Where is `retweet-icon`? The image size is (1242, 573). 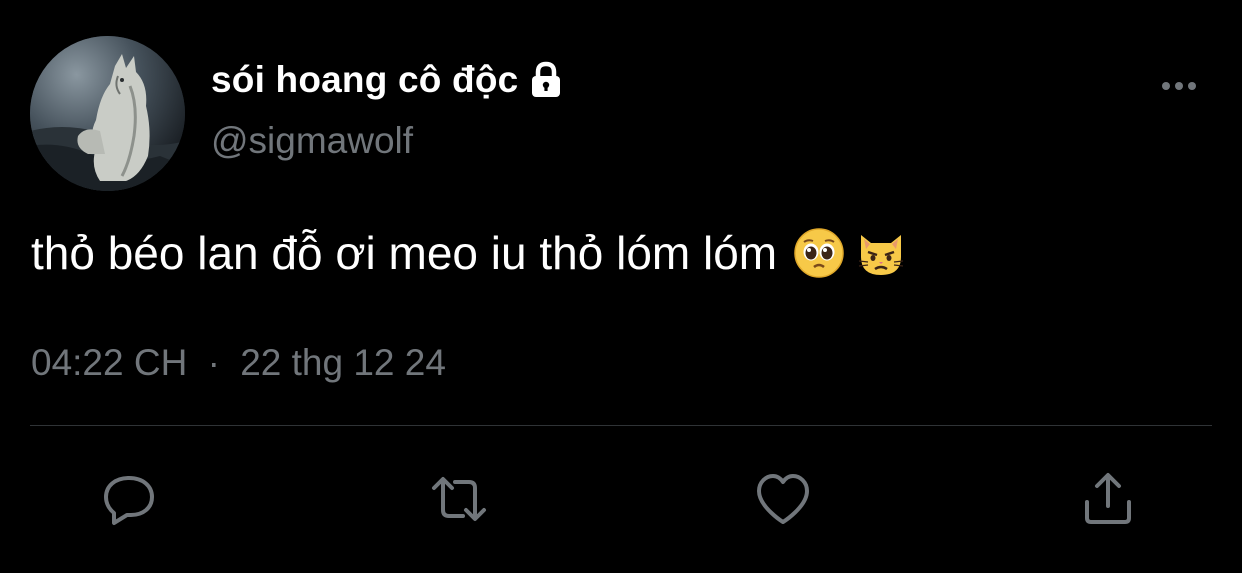
retweet-icon is located at coordinates (459, 499).